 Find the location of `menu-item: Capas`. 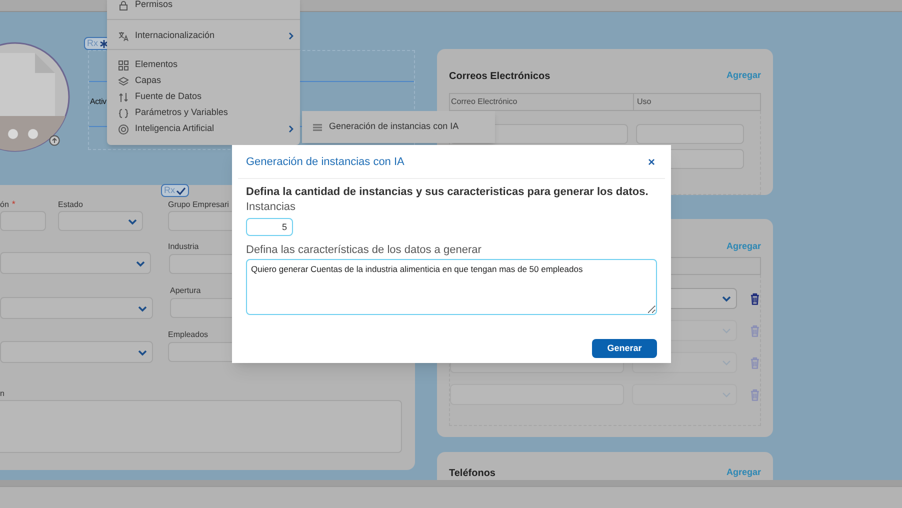

menu-item: Capas is located at coordinates (203, 81).